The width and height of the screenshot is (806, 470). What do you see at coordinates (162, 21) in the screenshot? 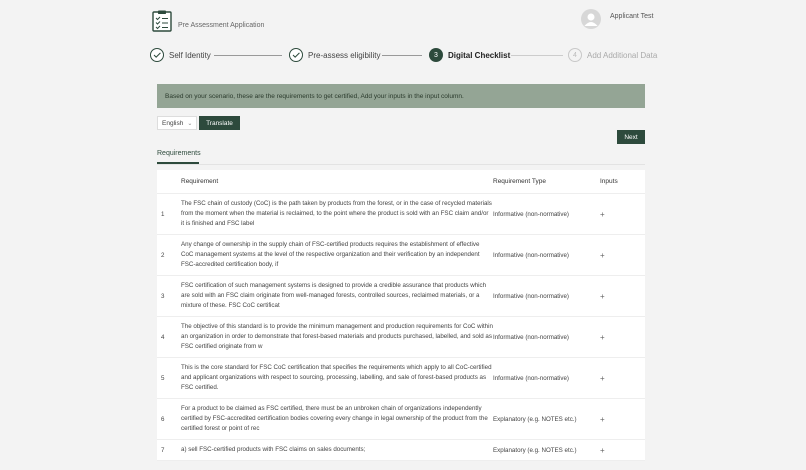
I see `clipboard-checklist-icon` at bounding box center [162, 21].